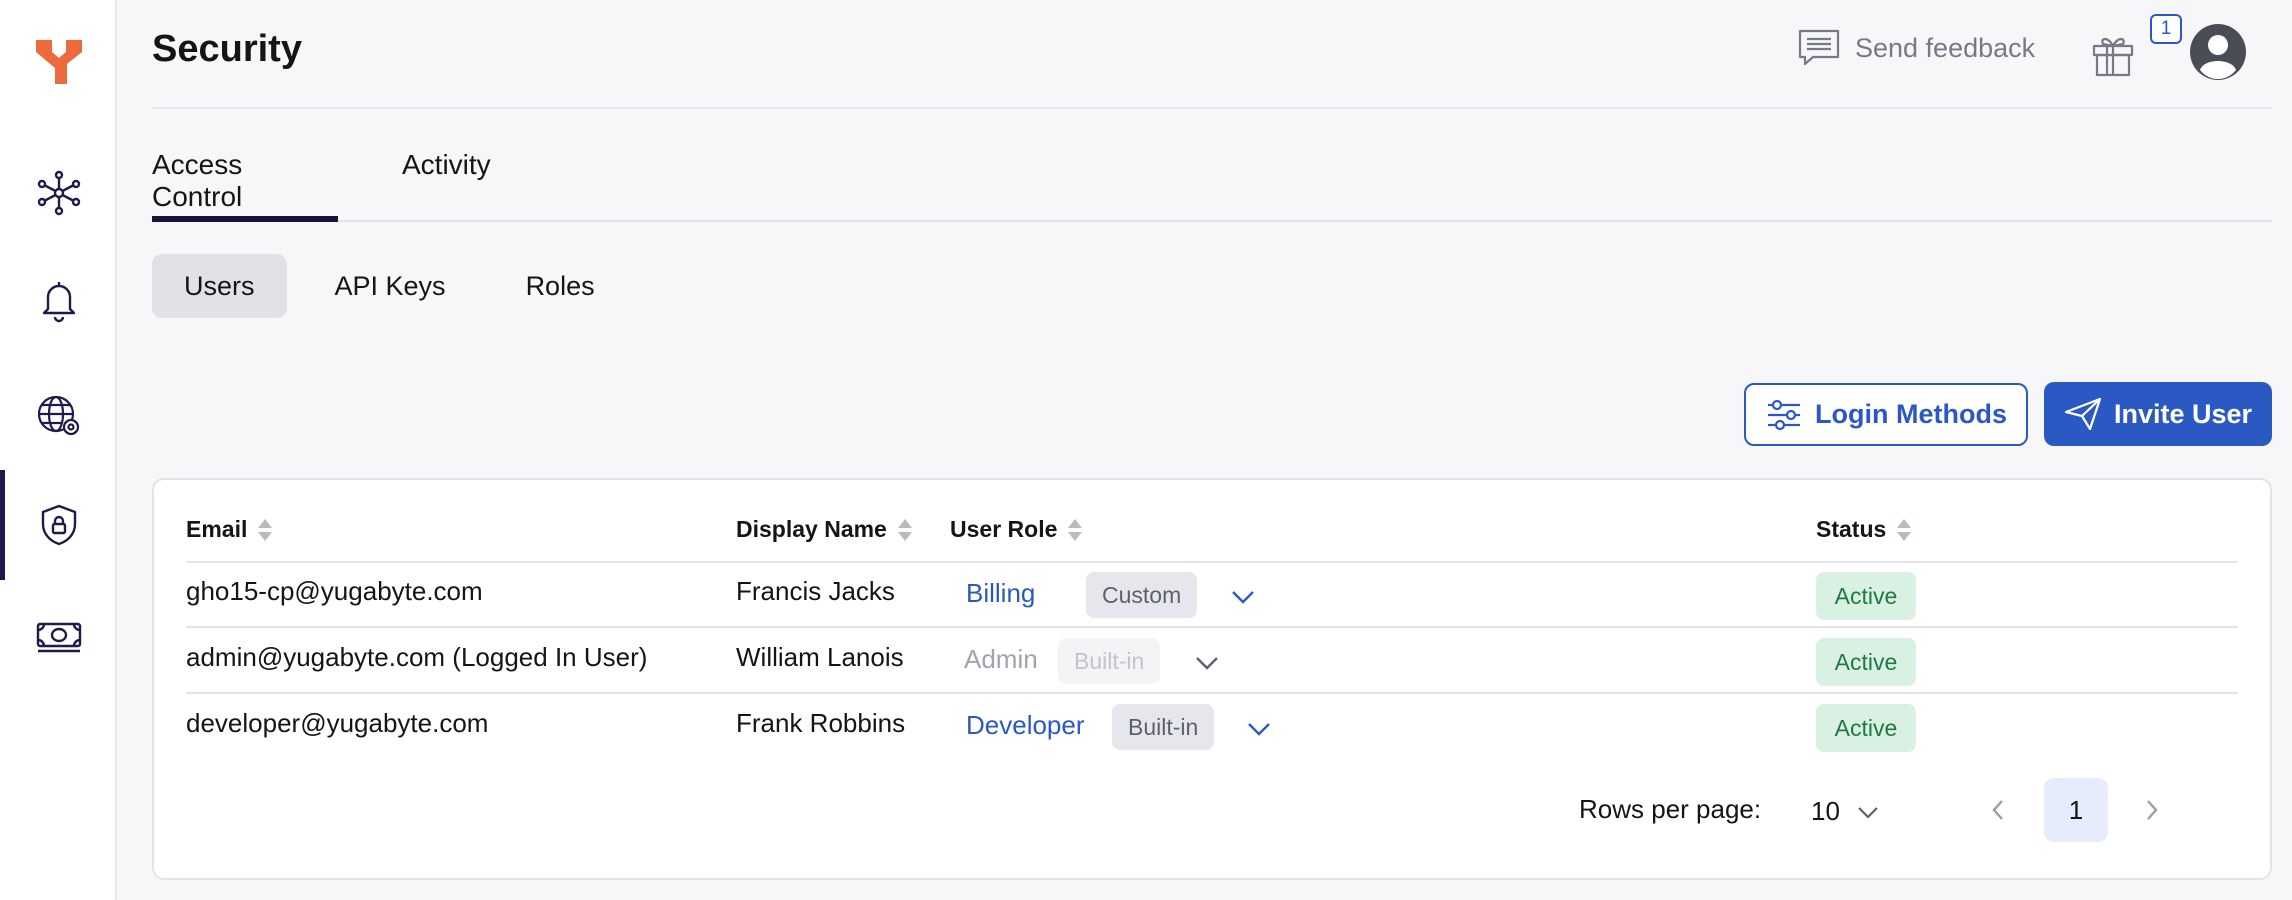 The image size is (2292, 900). I want to click on sidebar-item-alerts, so click(58, 300).